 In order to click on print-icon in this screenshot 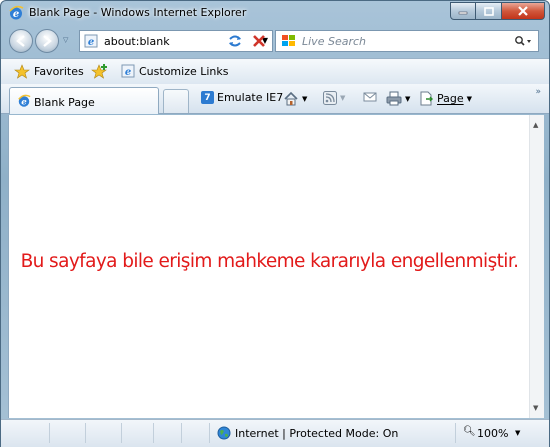, I will do `click(394, 98)`.